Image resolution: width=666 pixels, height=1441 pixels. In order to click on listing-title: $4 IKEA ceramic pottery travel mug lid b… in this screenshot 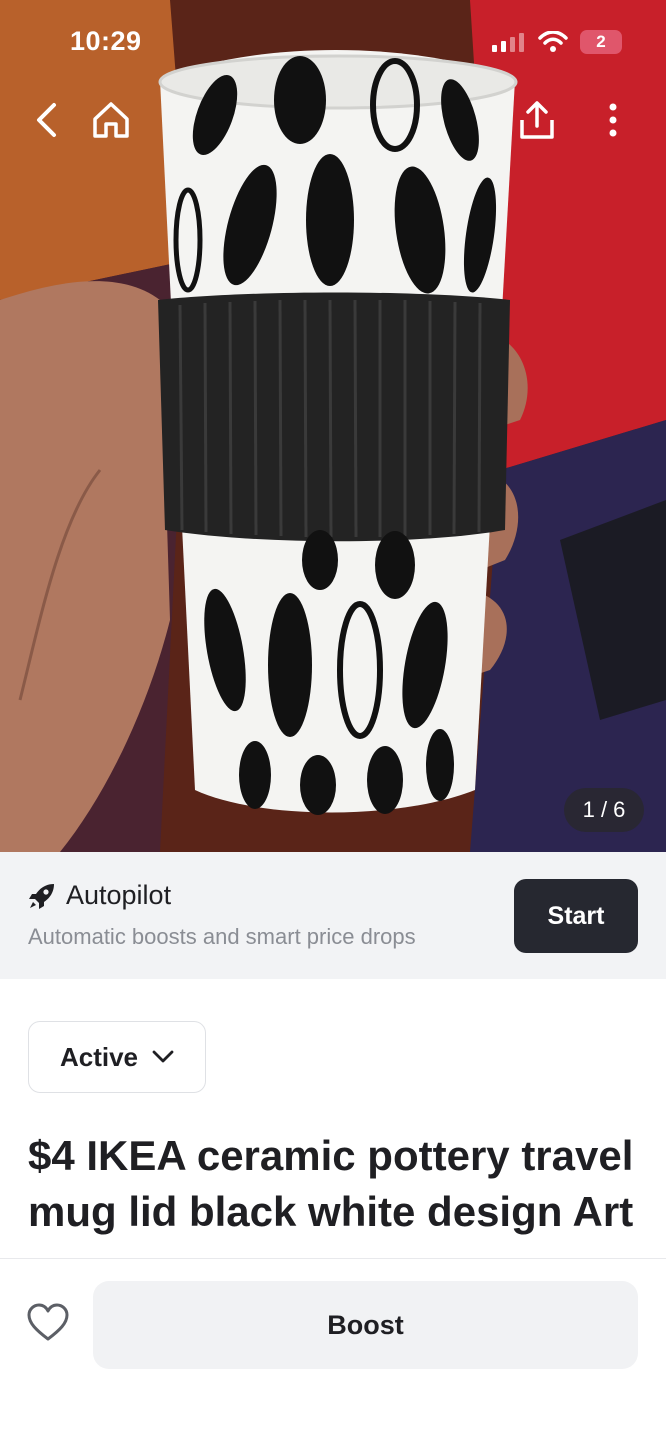, I will do `click(331, 1183)`.